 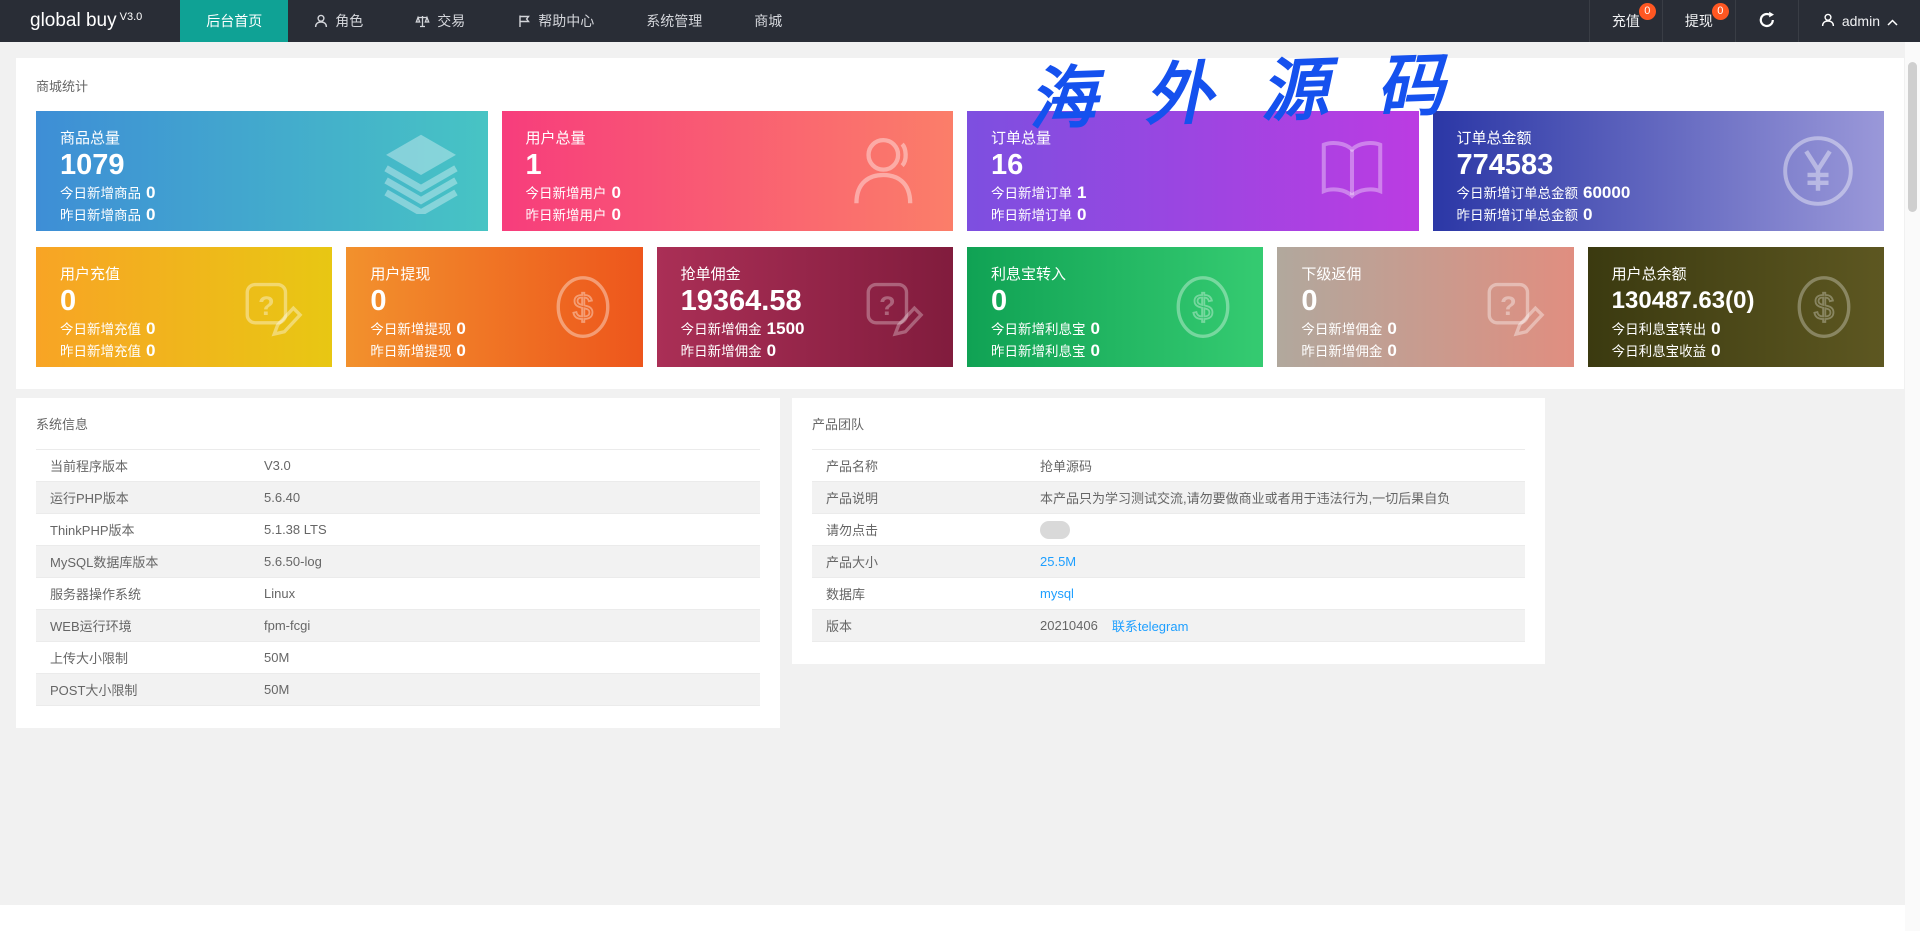 I want to click on stat-card-user-withdraw: 用户提现 0 今日新增提现 0 昨日新增提现 0 $, so click(x=494, y=307).